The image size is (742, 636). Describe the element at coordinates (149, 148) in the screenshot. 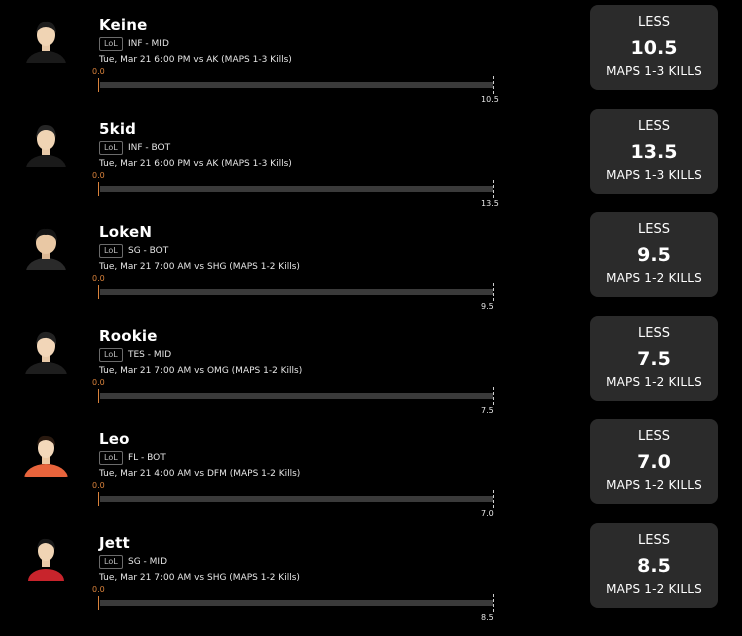

I see `team-position: INF - BOT` at that location.